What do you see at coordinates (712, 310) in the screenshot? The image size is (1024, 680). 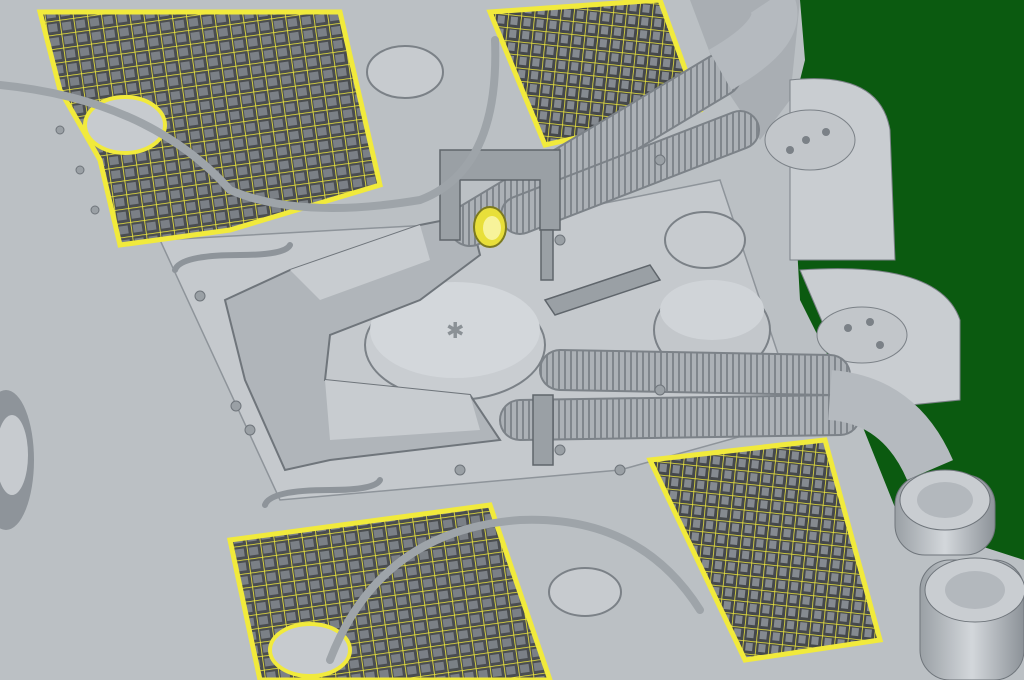 I see `dome-cap-top` at bounding box center [712, 310].